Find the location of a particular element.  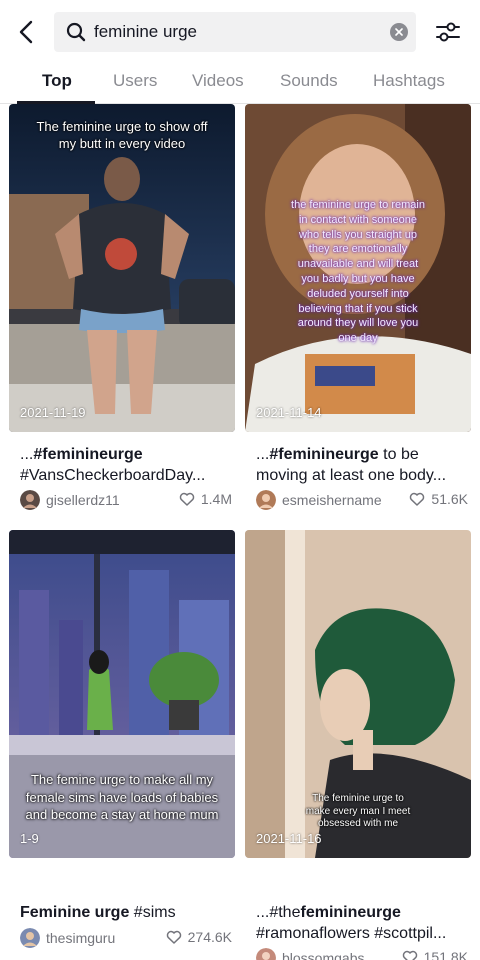

tab-sounds: Sounds is located at coordinates (309, 84).